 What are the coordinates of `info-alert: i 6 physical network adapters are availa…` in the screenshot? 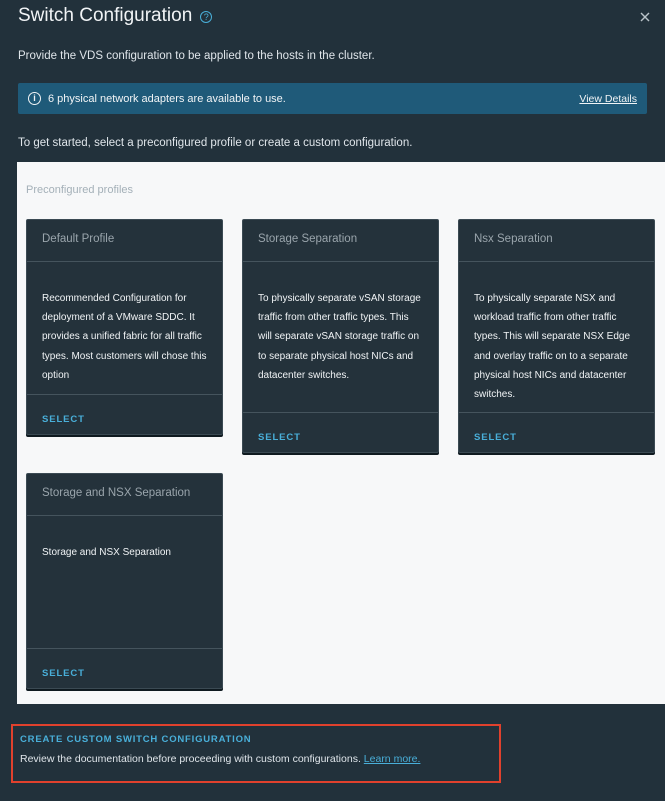 It's located at (332, 98).